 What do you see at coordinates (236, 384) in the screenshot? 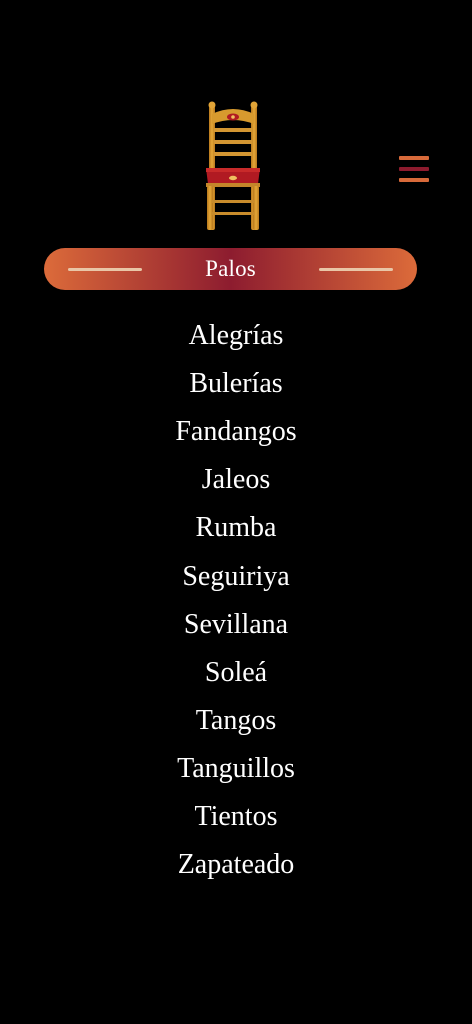
I see `palo-item-bulerias: Bulerías` at bounding box center [236, 384].